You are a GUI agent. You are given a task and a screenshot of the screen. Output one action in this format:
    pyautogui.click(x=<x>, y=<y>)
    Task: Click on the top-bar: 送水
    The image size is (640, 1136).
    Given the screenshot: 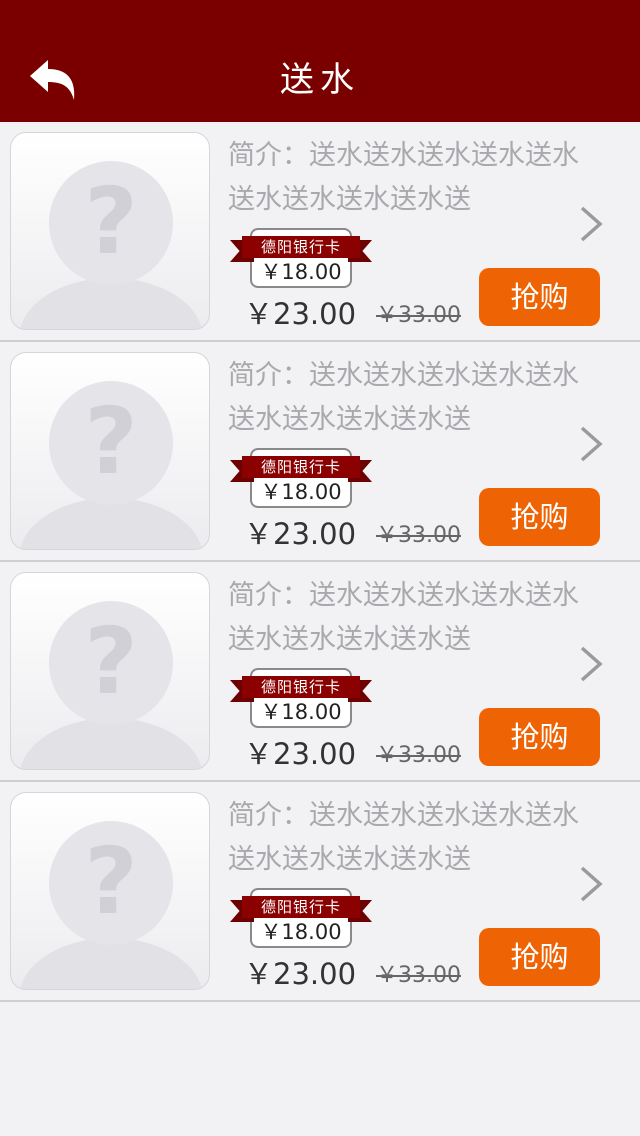 What is the action you would take?
    pyautogui.click(x=320, y=61)
    